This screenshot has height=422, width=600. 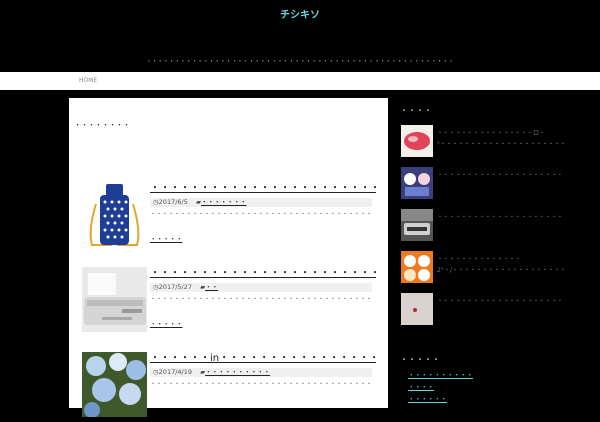 What do you see at coordinates (102, 125) in the screenshot?
I see `archive-title: ・・・・・・・・` at bounding box center [102, 125].